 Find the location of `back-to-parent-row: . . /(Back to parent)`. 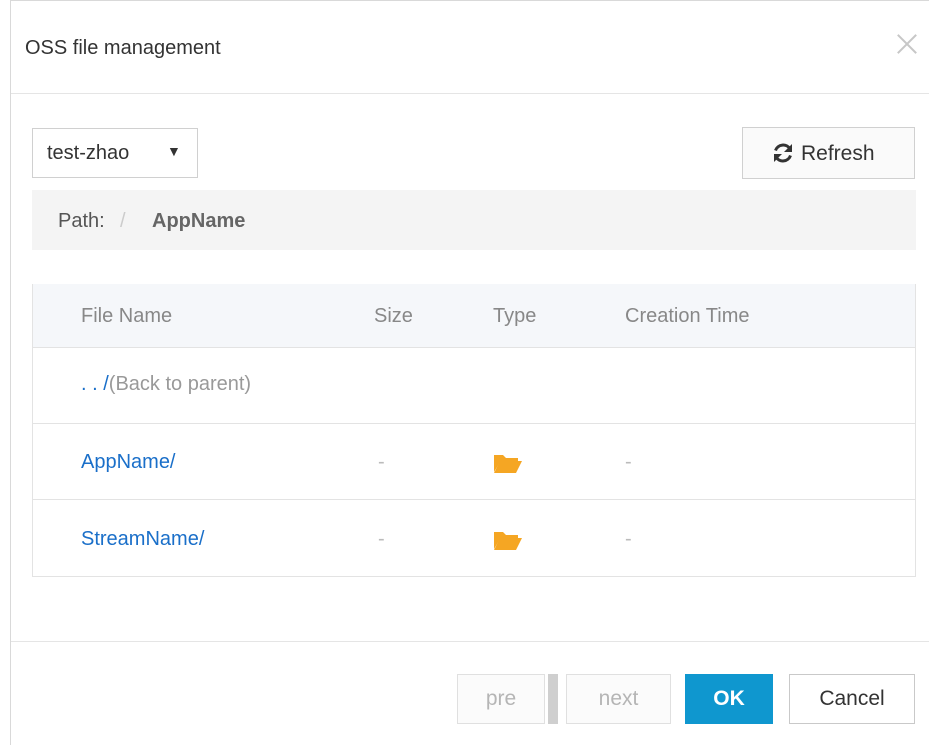

back-to-parent-row: . . /(Back to parent) is located at coordinates (474, 386).